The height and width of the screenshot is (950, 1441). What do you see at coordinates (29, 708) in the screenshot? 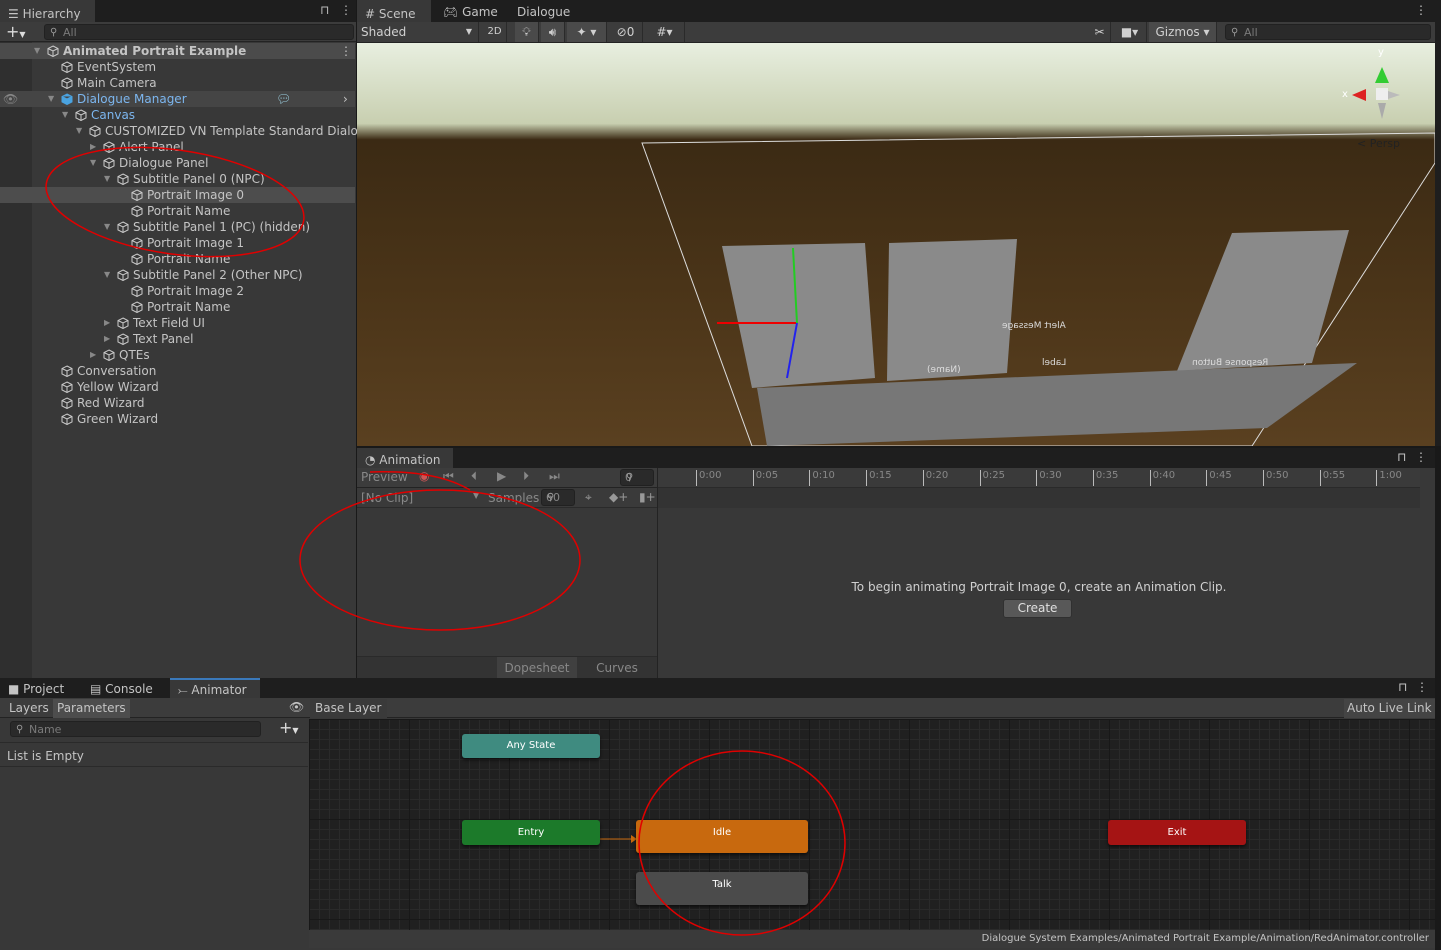
I see `layers-tab: Layers` at bounding box center [29, 708].